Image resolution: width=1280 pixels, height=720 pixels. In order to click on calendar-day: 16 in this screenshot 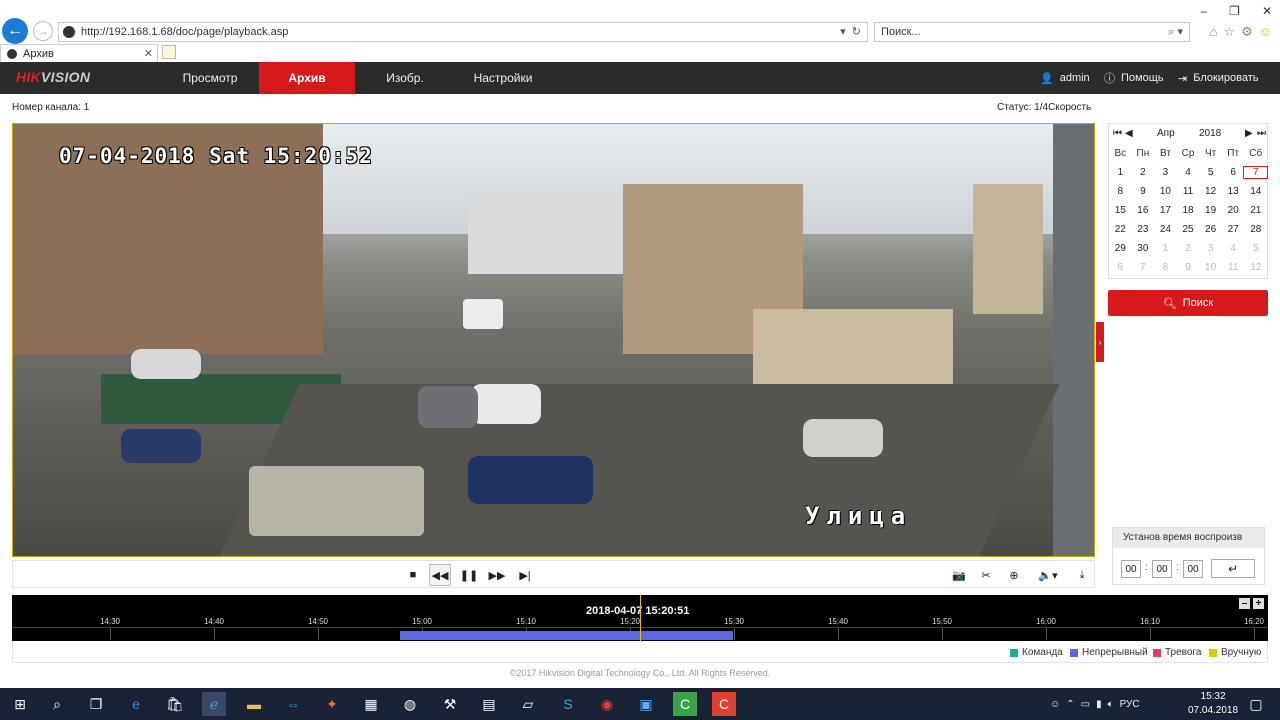, I will do `click(1143, 210)`.